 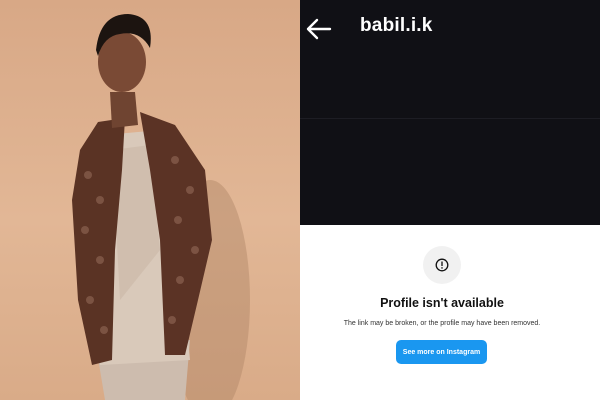 What do you see at coordinates (441, 352) in the screenshot?
I see `see-more-on-instagram-button: See more on Instagram` at bounding box center [441, 352].